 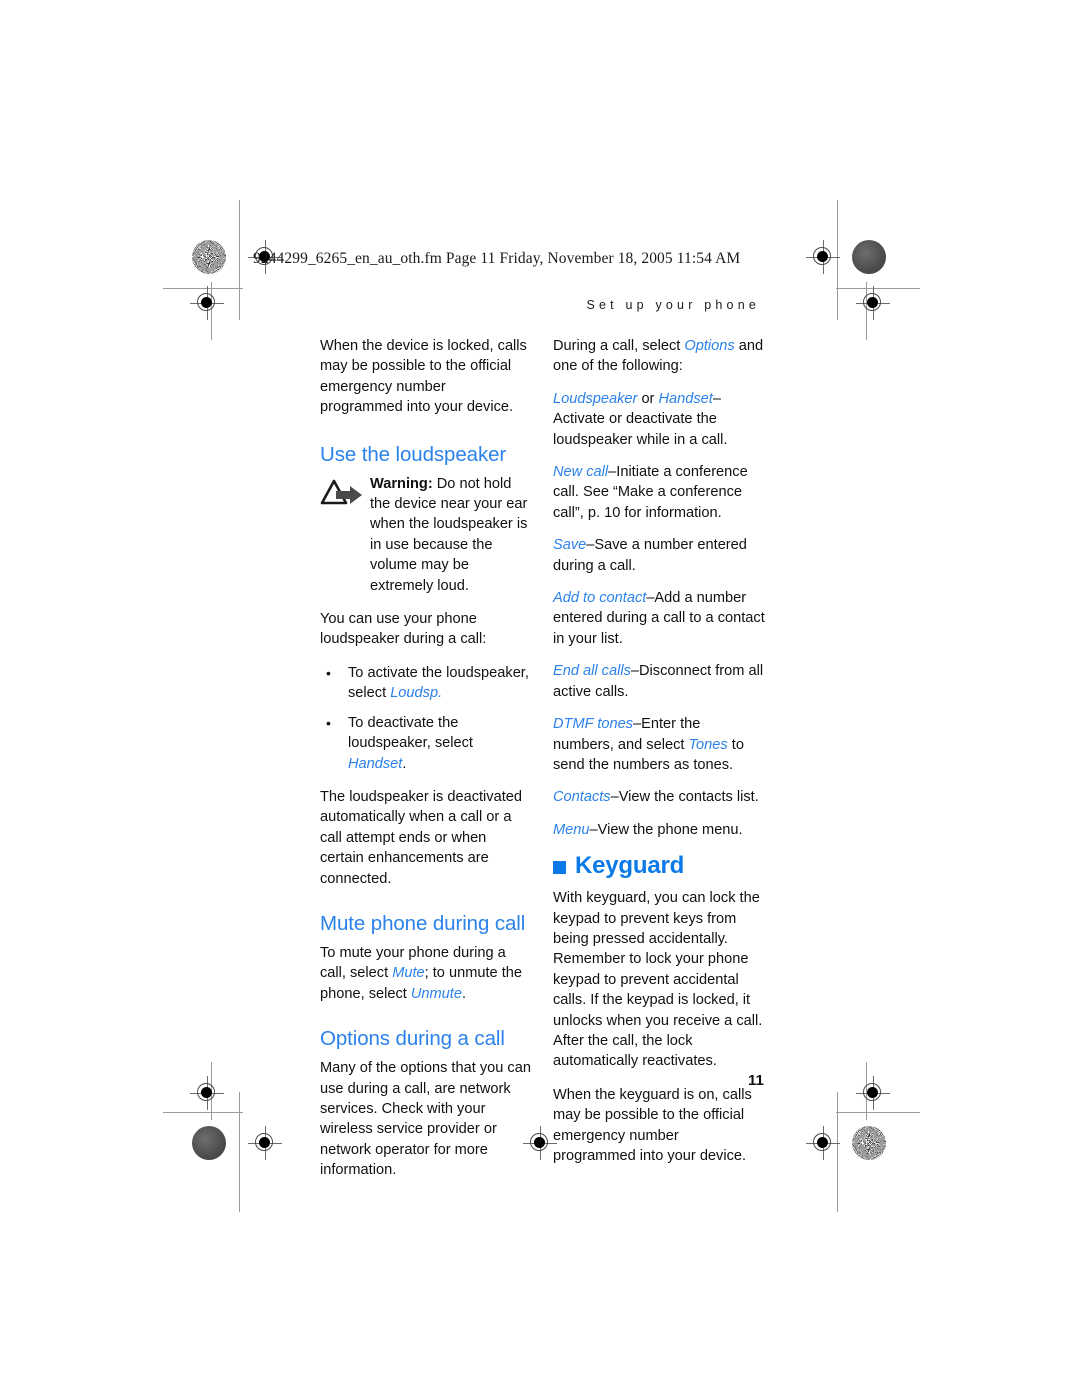 What do you see at coordinates (413, 454) in the screenshot?
I see `heading-use-the-loudspeaker: Use the loudspeaker` at bounding box center [413, 454].